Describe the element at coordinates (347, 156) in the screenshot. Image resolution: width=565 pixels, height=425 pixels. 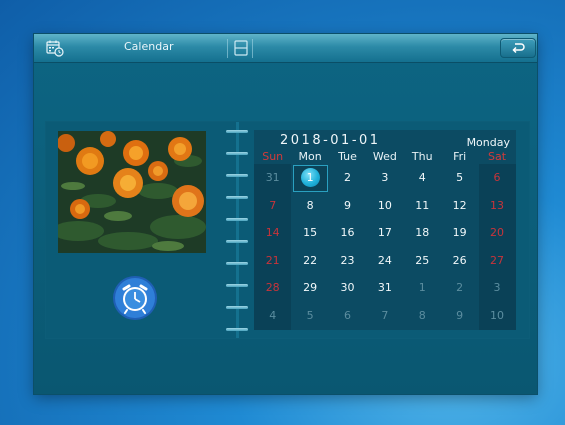
I see `day-header: Tue` at that location.